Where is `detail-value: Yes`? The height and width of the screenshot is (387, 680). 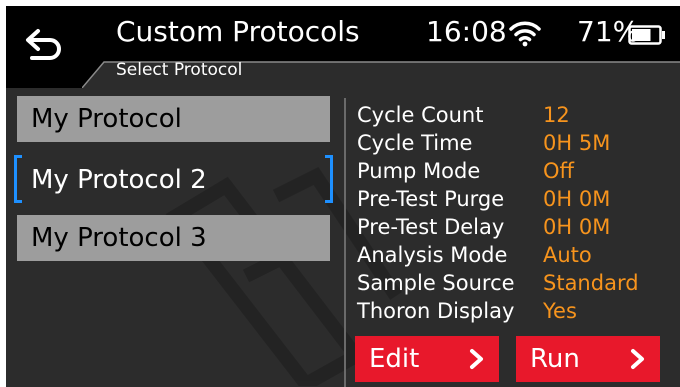
detail-value: Yes is located at coordinates (560, 311).